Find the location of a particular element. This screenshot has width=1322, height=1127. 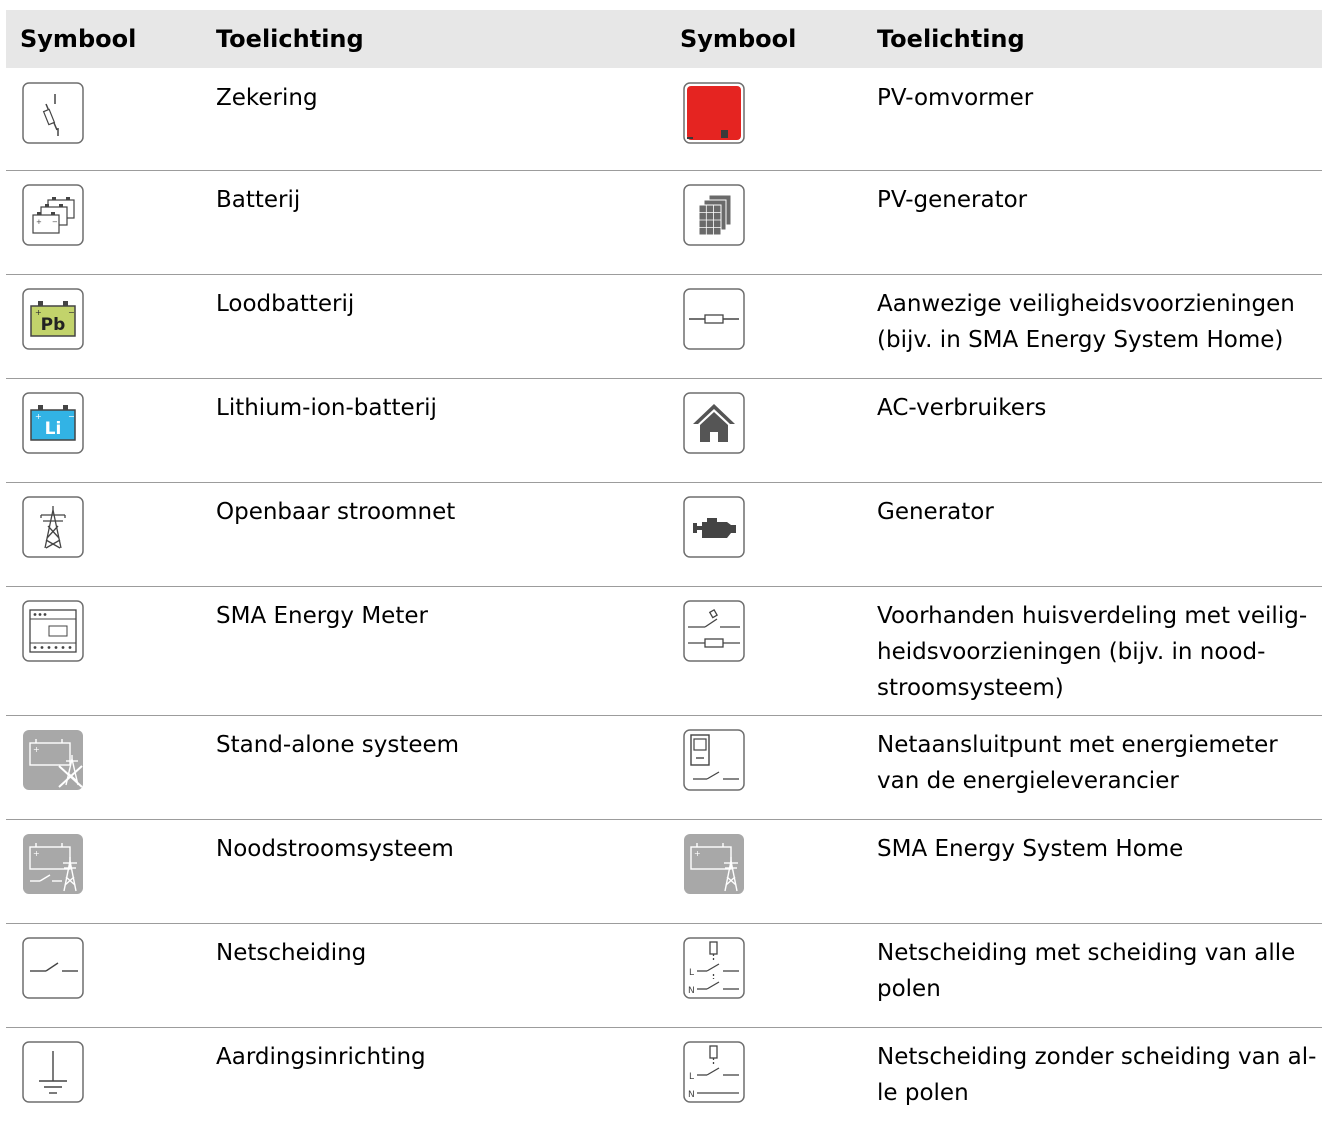

table-row: Zekering PV-omvormer is located at coordinates (664, 119).